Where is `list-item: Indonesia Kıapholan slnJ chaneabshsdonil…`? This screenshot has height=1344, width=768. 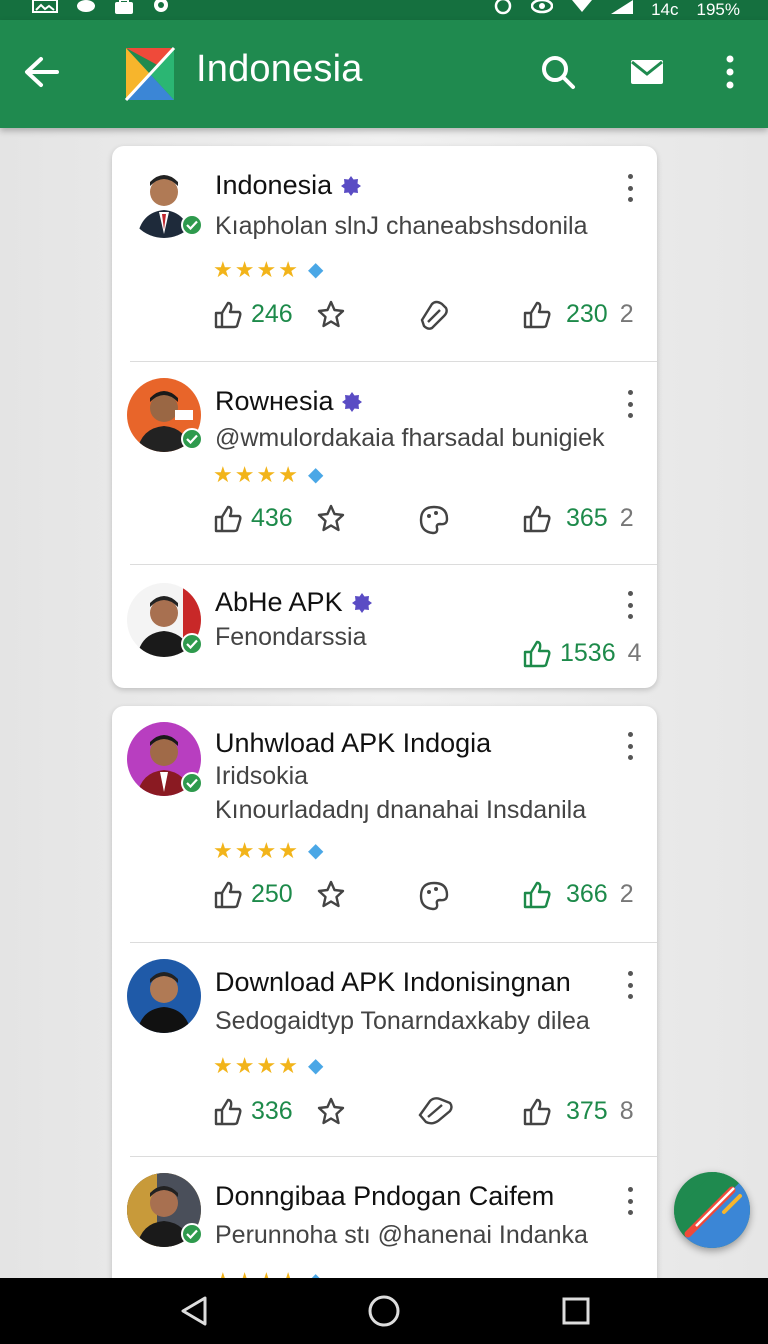
list-item: Indonesia Kıapholan slnJ chaneabshsdonil… is located at coordinates (384, 253).